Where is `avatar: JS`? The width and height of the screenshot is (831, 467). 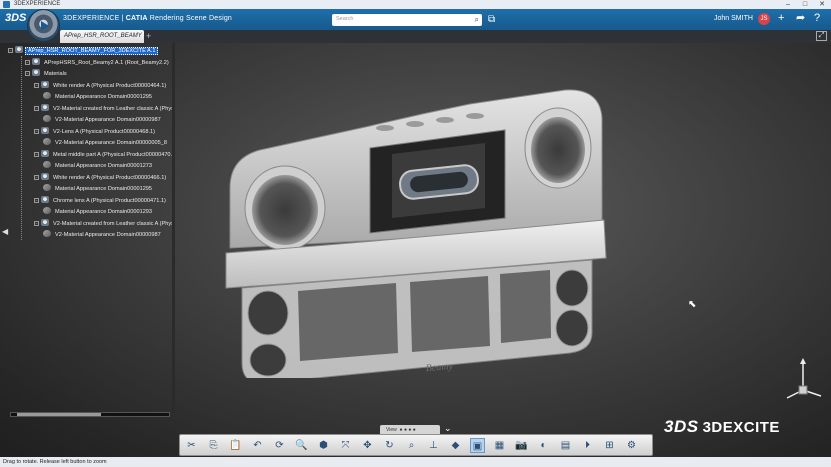 avatar: JS is located at coordinates (764, 19).